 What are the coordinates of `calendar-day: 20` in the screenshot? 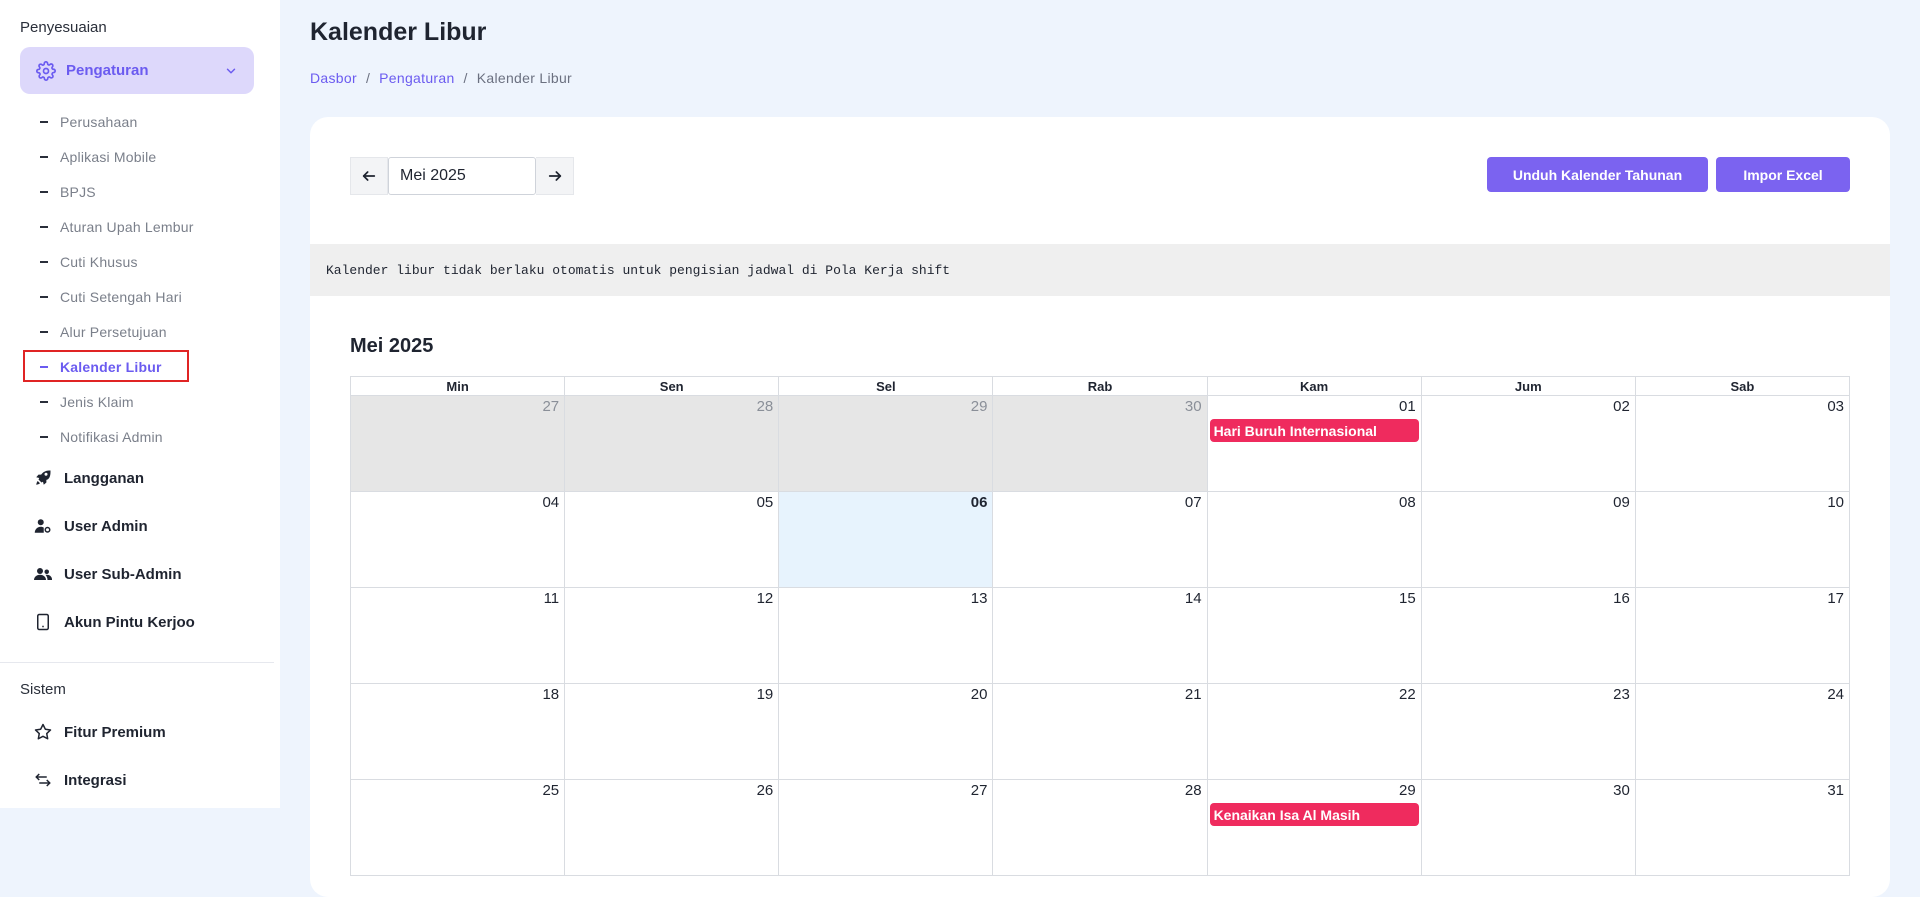 It's located at (886, 731).